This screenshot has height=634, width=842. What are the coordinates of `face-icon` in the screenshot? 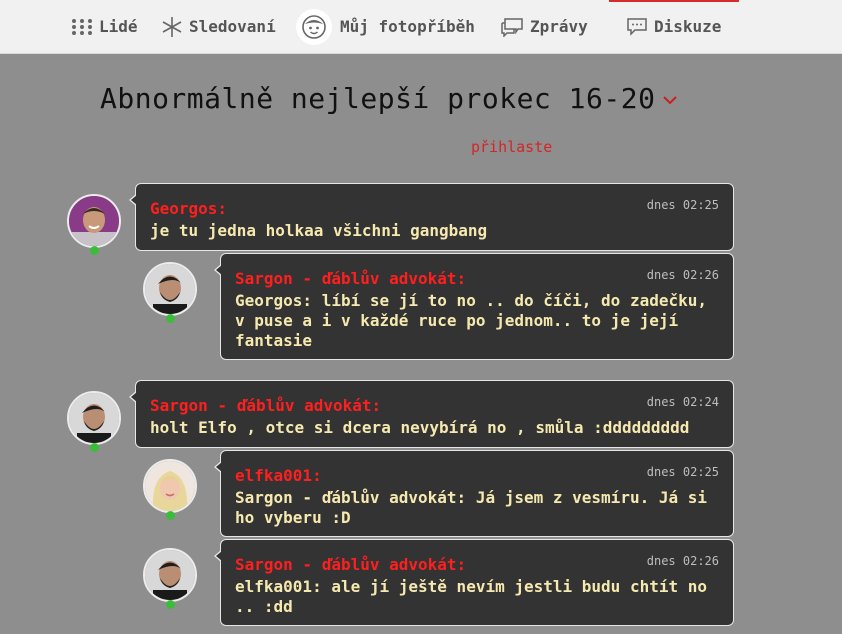 It's located at (314, 26).